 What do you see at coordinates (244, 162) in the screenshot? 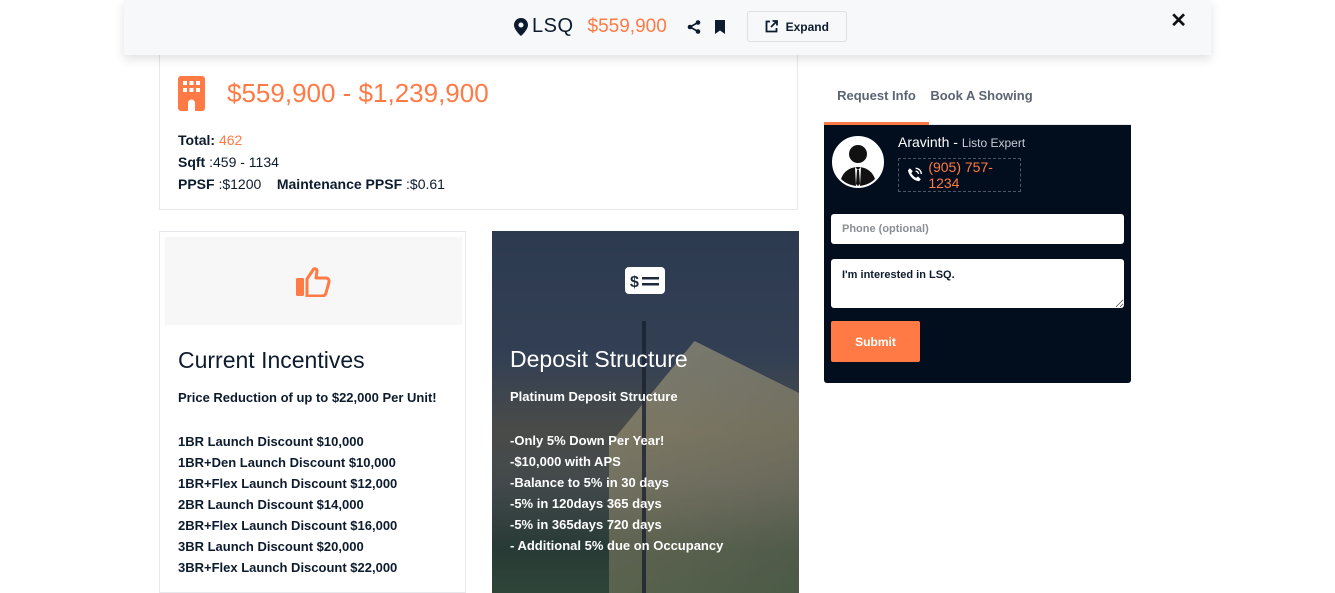
I see `sqft-value: :459 - 1134` at bounding box center [244, 162].